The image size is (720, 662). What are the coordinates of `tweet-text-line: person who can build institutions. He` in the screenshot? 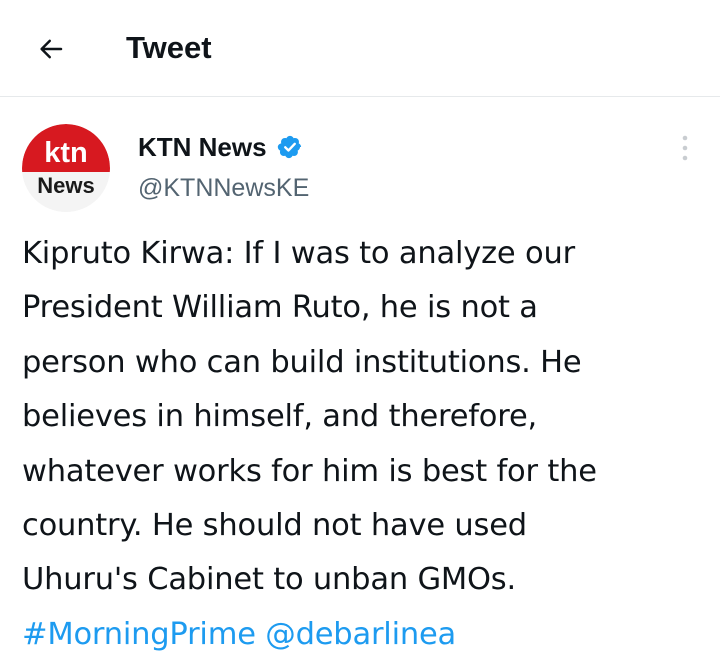 It's located at (302, 362).